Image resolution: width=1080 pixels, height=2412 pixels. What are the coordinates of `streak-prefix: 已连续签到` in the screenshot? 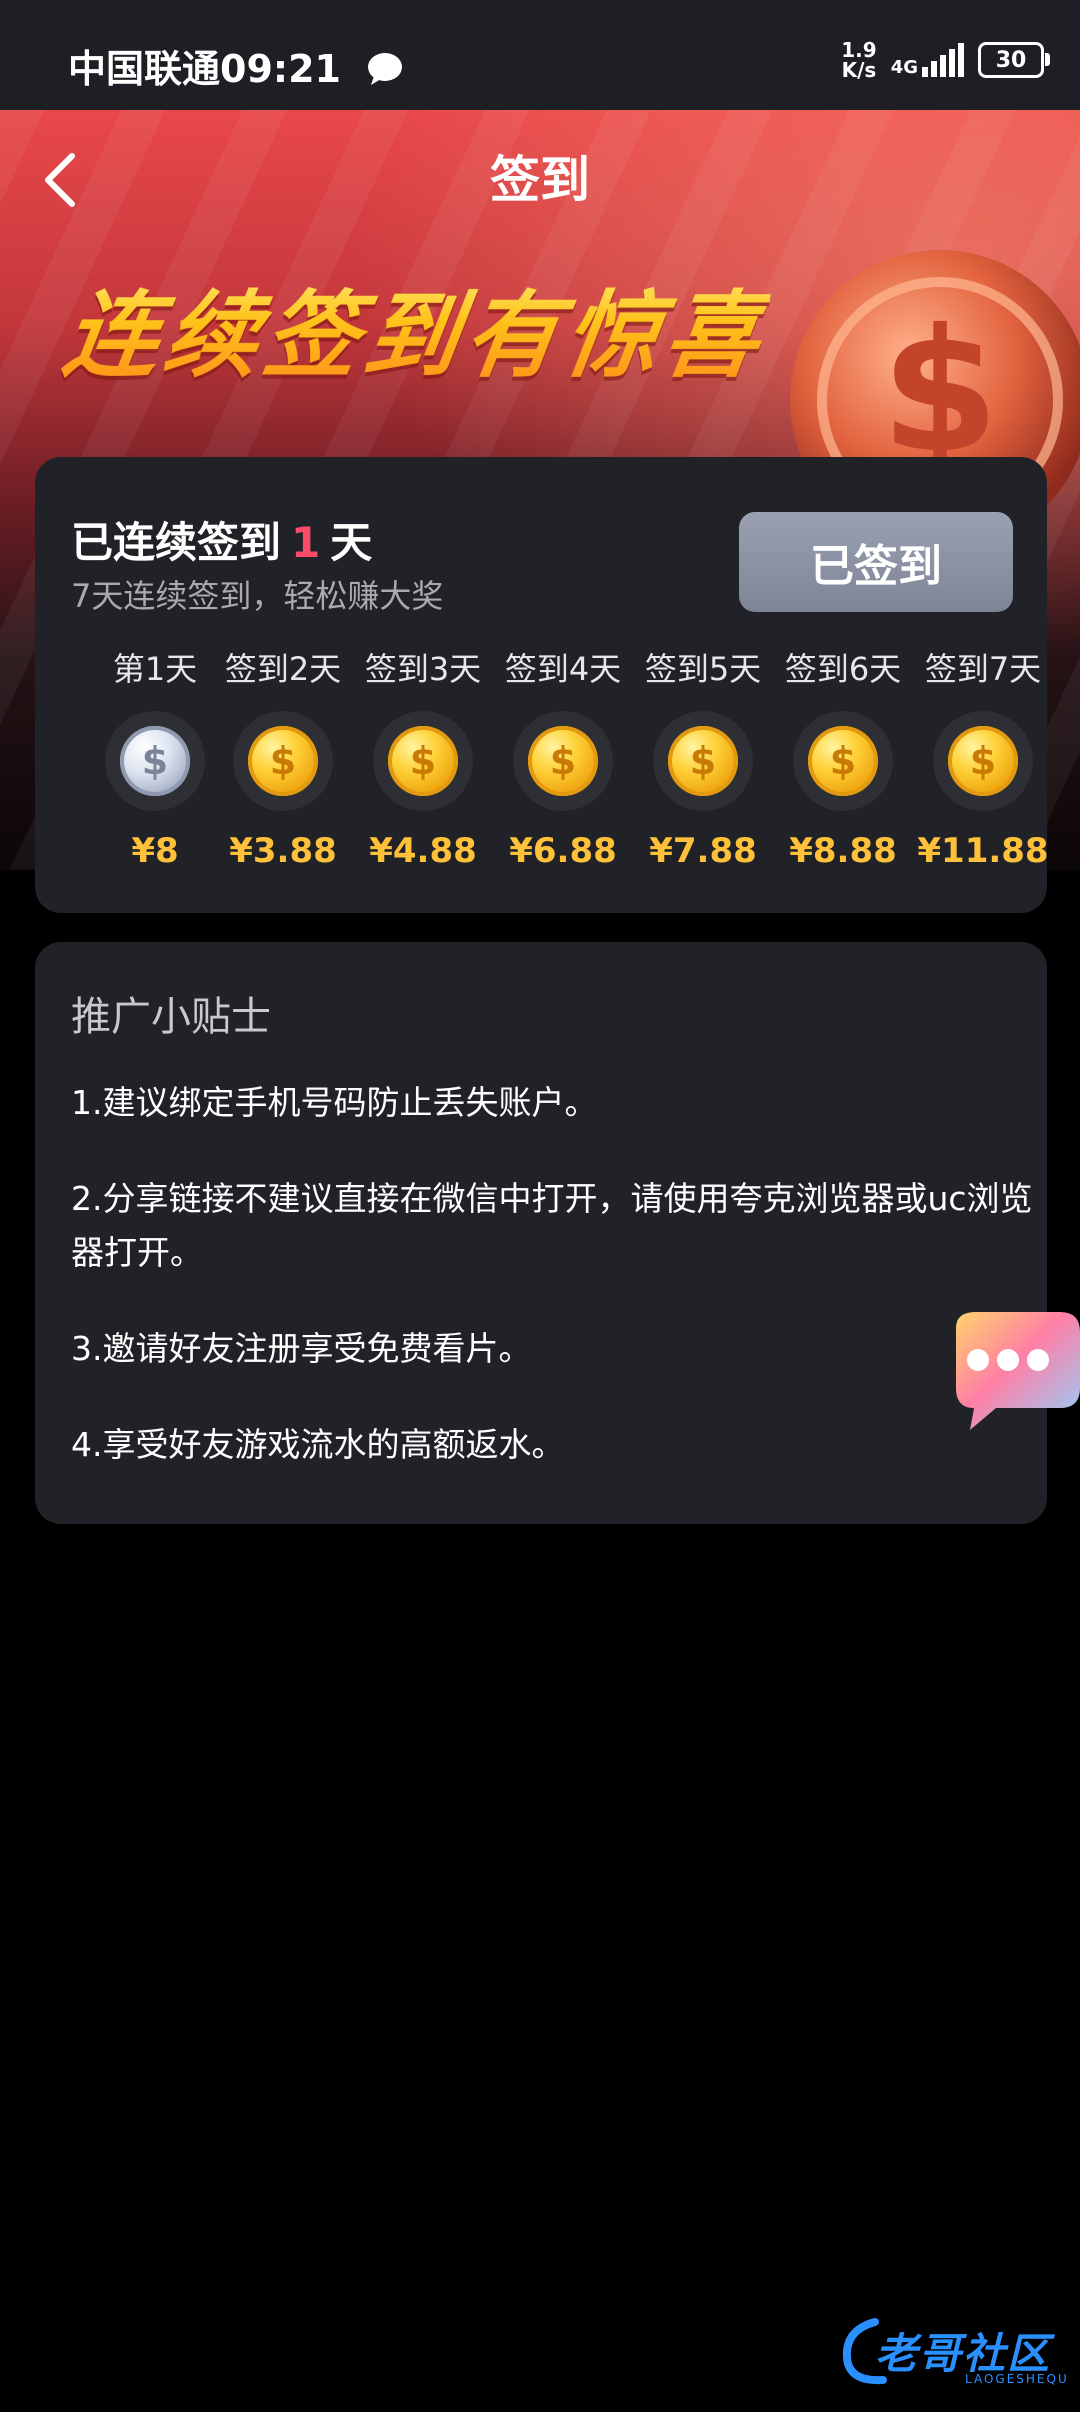 It's located at (176, 542).